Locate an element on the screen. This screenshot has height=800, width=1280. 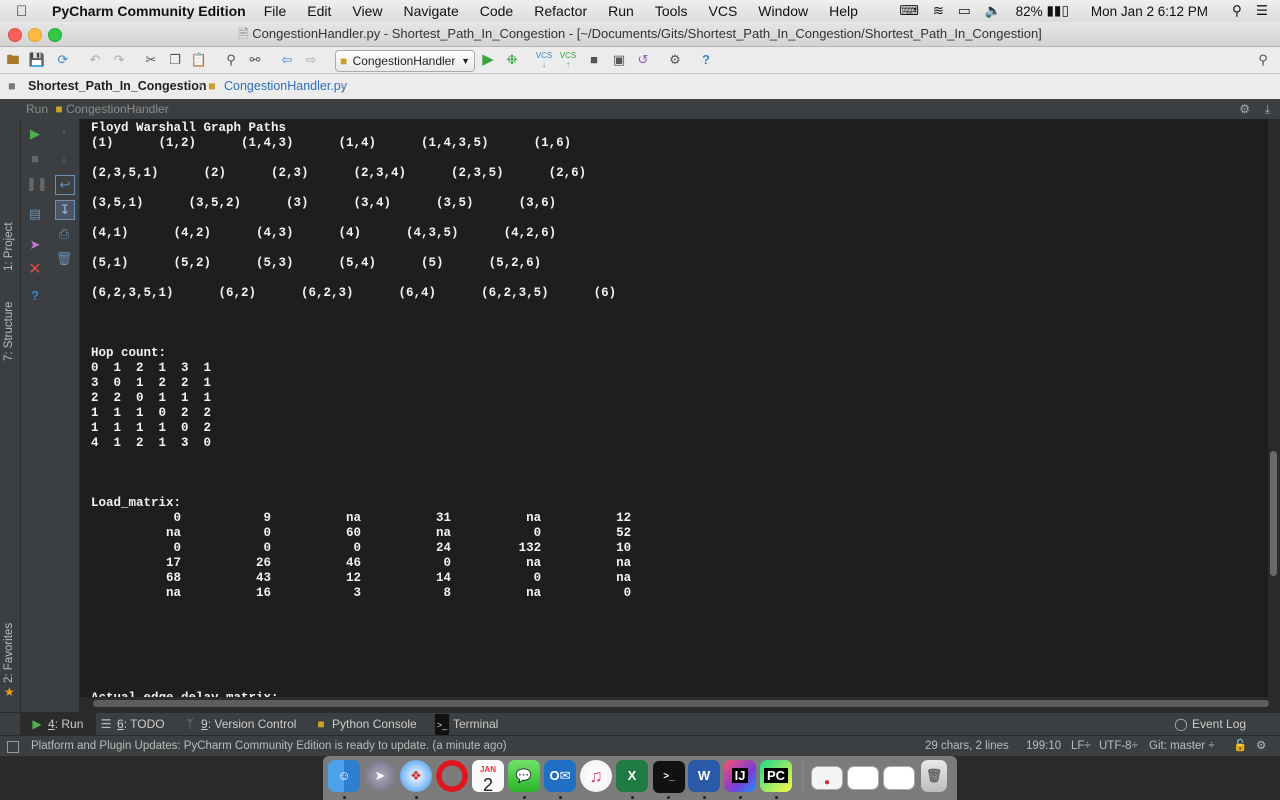
revert-icon: ↺ is located at coordinates (643, 60).